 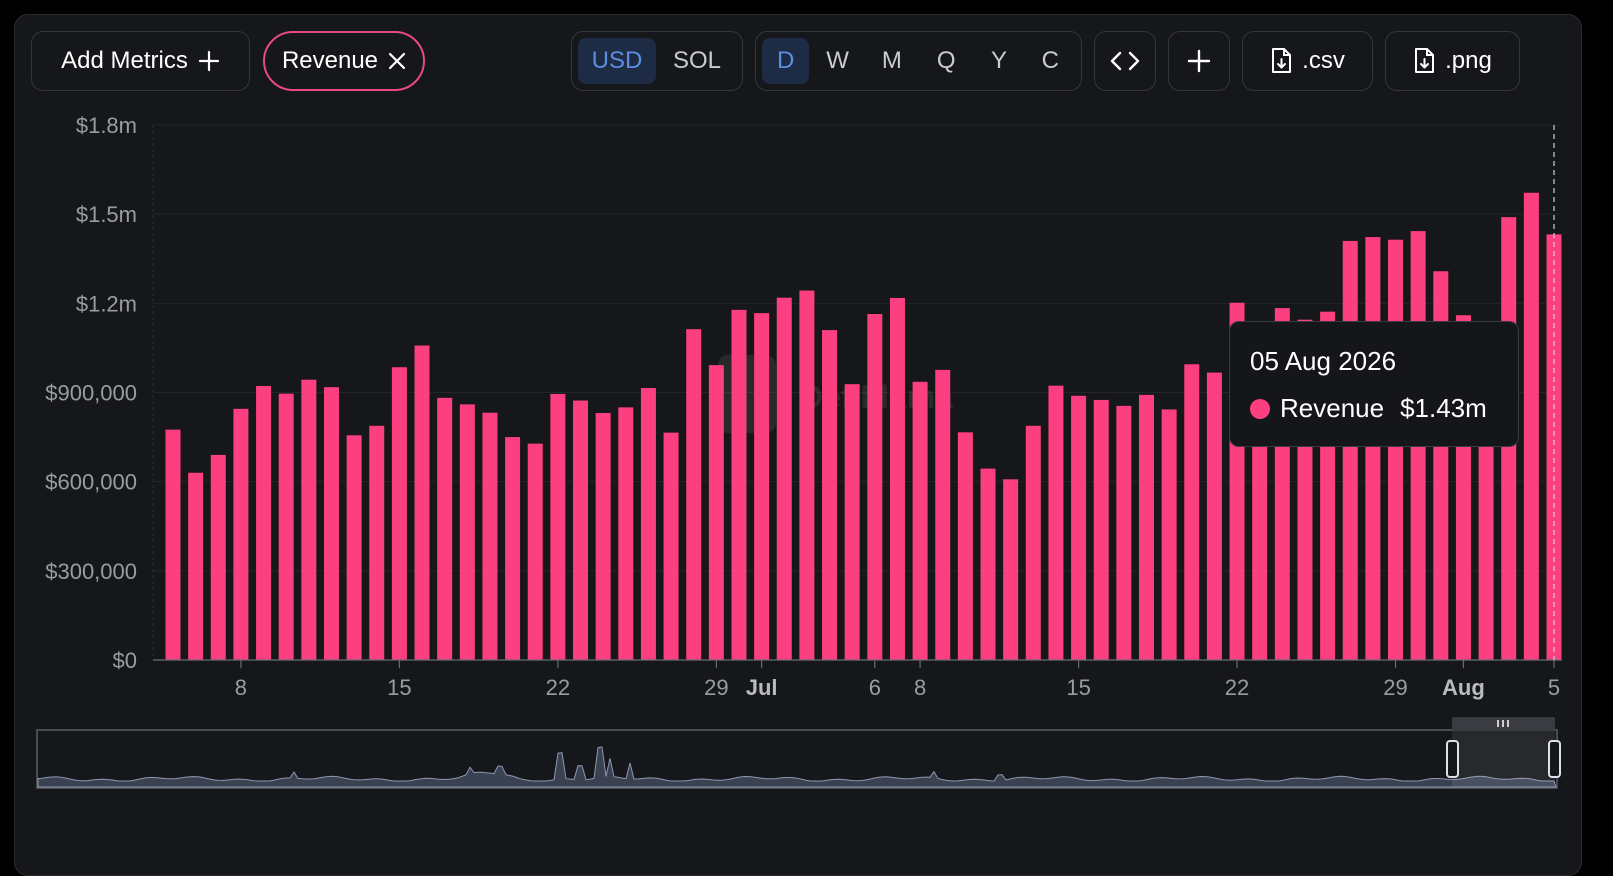 I want to click on range-handle-left, so click(x=1452, y=759).